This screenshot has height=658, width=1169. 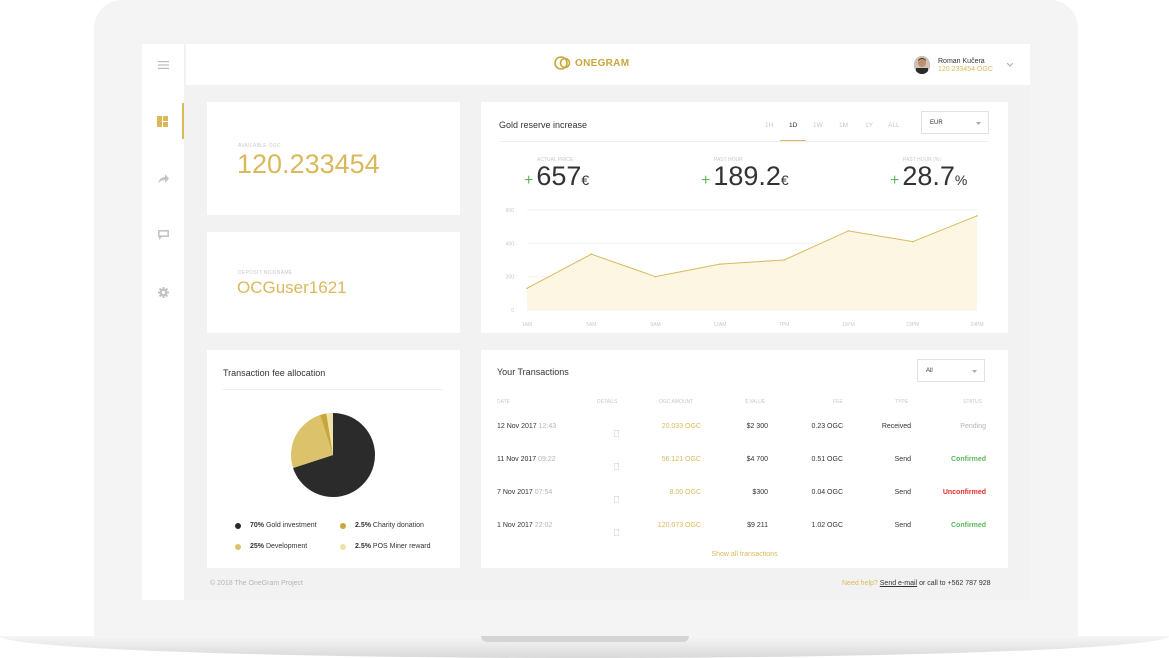 I want to click on y-tick-label: 200, so click(x=510, y=278).